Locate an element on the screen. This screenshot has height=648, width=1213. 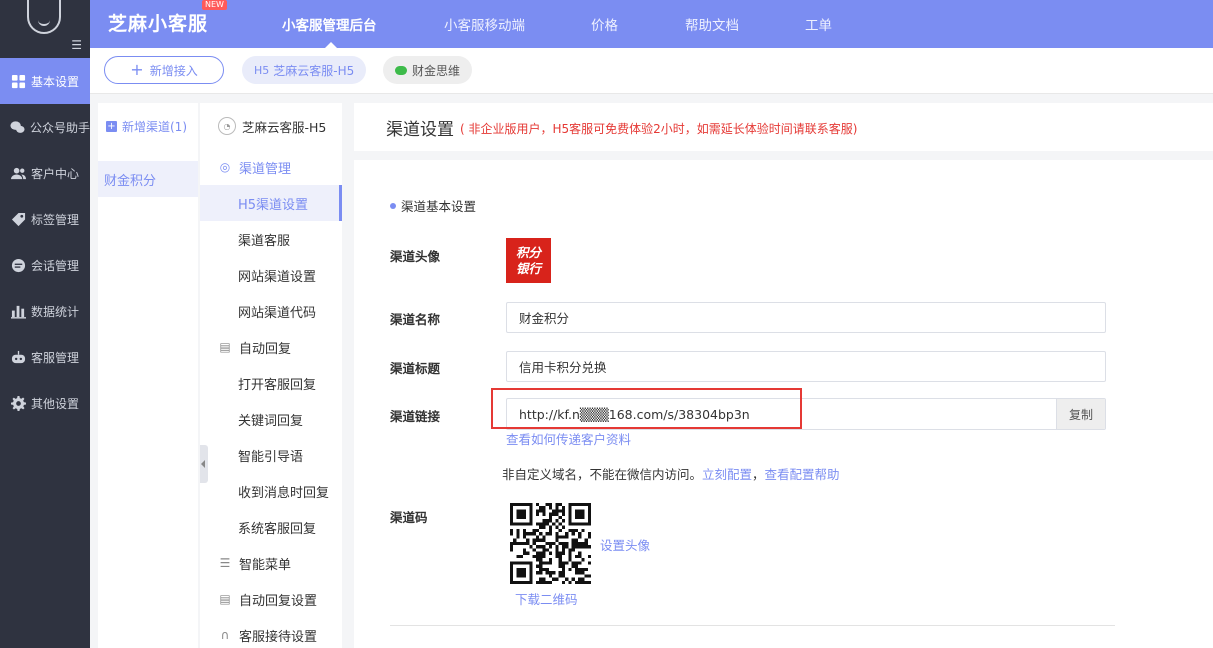
copy-button: 复制 is located at coordinates (1080, 414).